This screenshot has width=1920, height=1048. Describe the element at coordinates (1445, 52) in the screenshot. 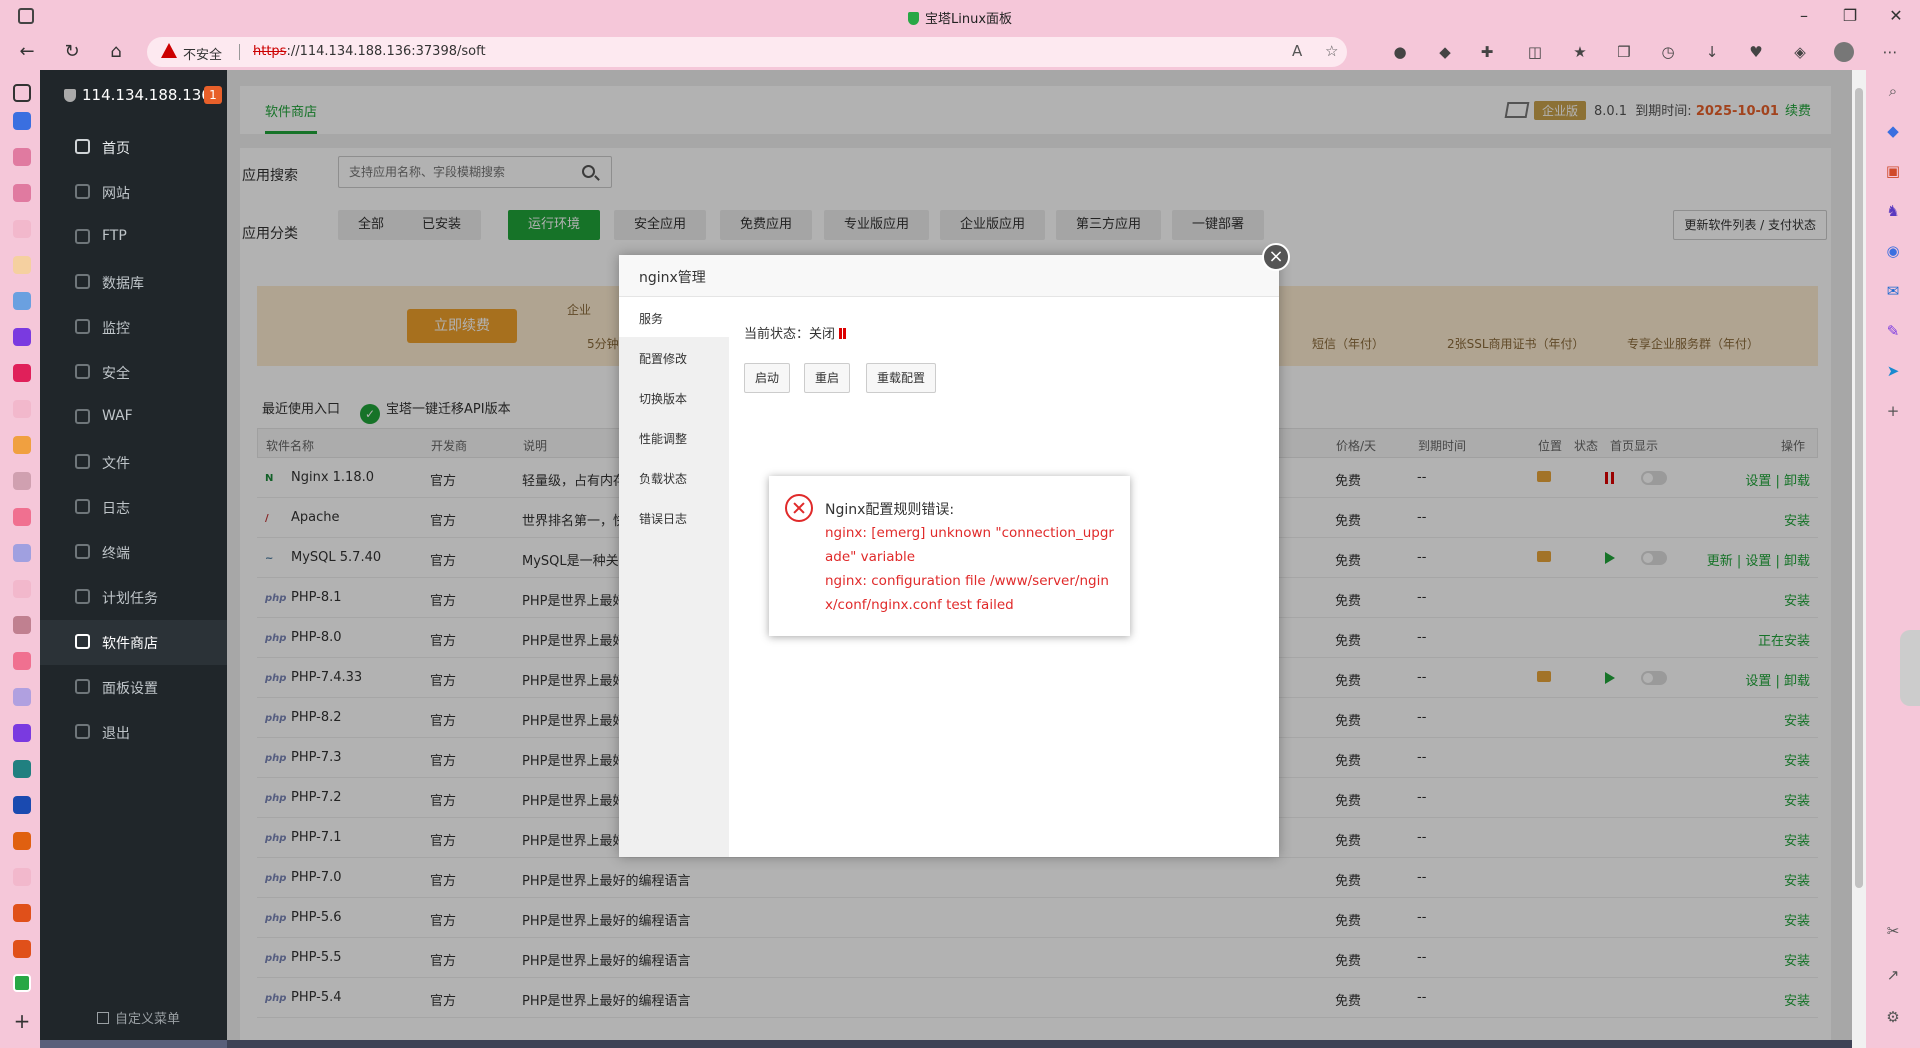

I see `extension-icon: ◆` at that location.